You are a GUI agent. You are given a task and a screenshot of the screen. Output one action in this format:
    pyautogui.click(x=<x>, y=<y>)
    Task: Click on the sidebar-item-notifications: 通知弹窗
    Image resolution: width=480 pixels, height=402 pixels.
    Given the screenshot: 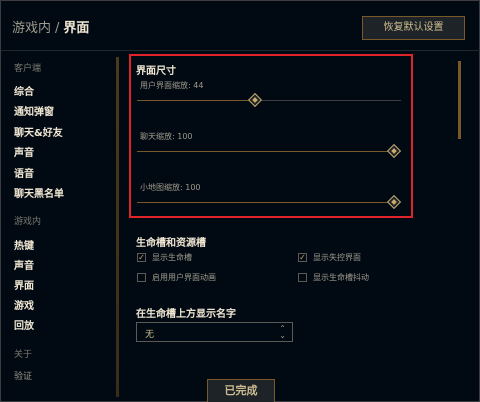 What is the action you would take?
    pyautogui.click(x=34, y=110)
    